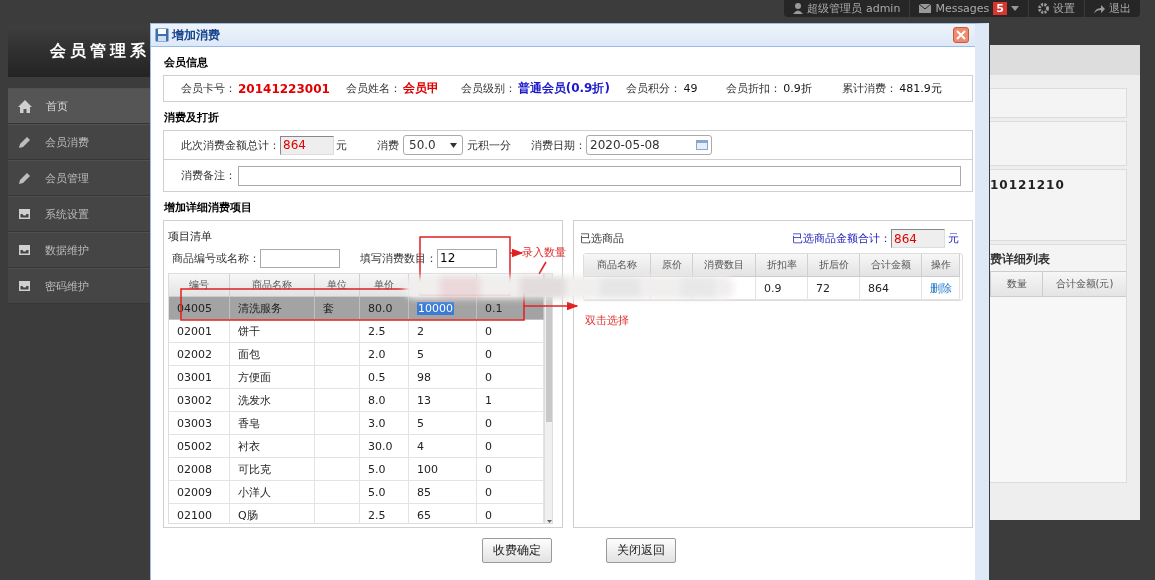 Image resolution: width=1155 pixels, height=580 pixels. I want to click on table-cell: 100, so click(443, 469).